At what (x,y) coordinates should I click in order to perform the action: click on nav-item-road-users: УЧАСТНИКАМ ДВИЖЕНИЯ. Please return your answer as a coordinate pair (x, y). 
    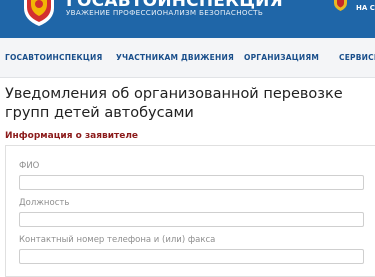
    Looking at the image, I should click on (175, 57).